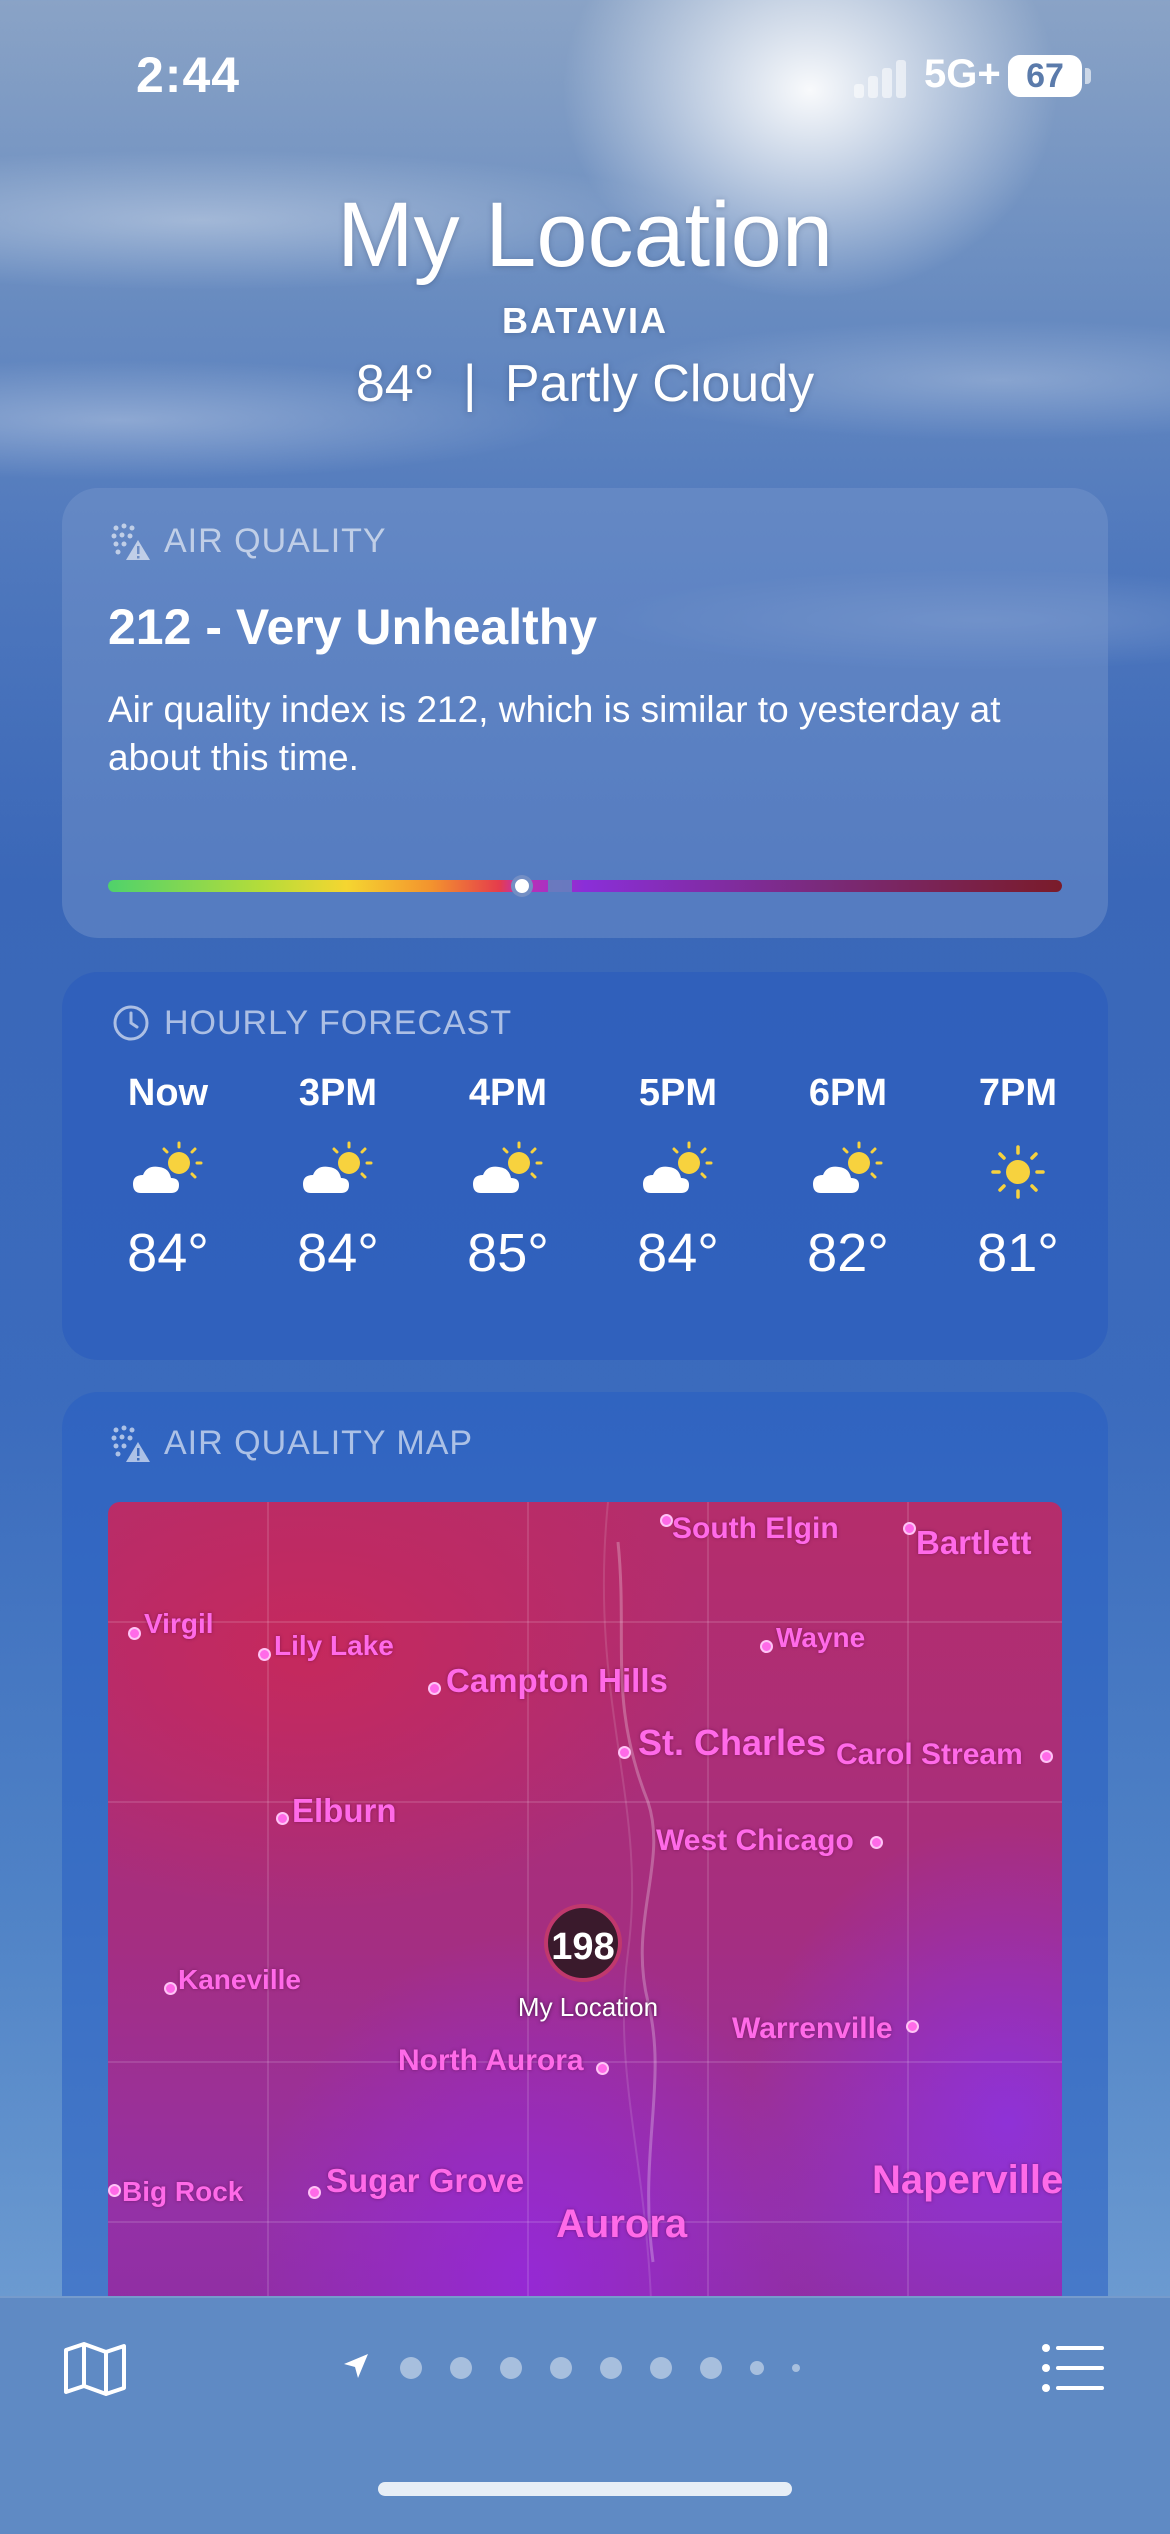  Describe the element at coordinates (1073, 2368) in the screenshot. I see `list-icon` at that location.